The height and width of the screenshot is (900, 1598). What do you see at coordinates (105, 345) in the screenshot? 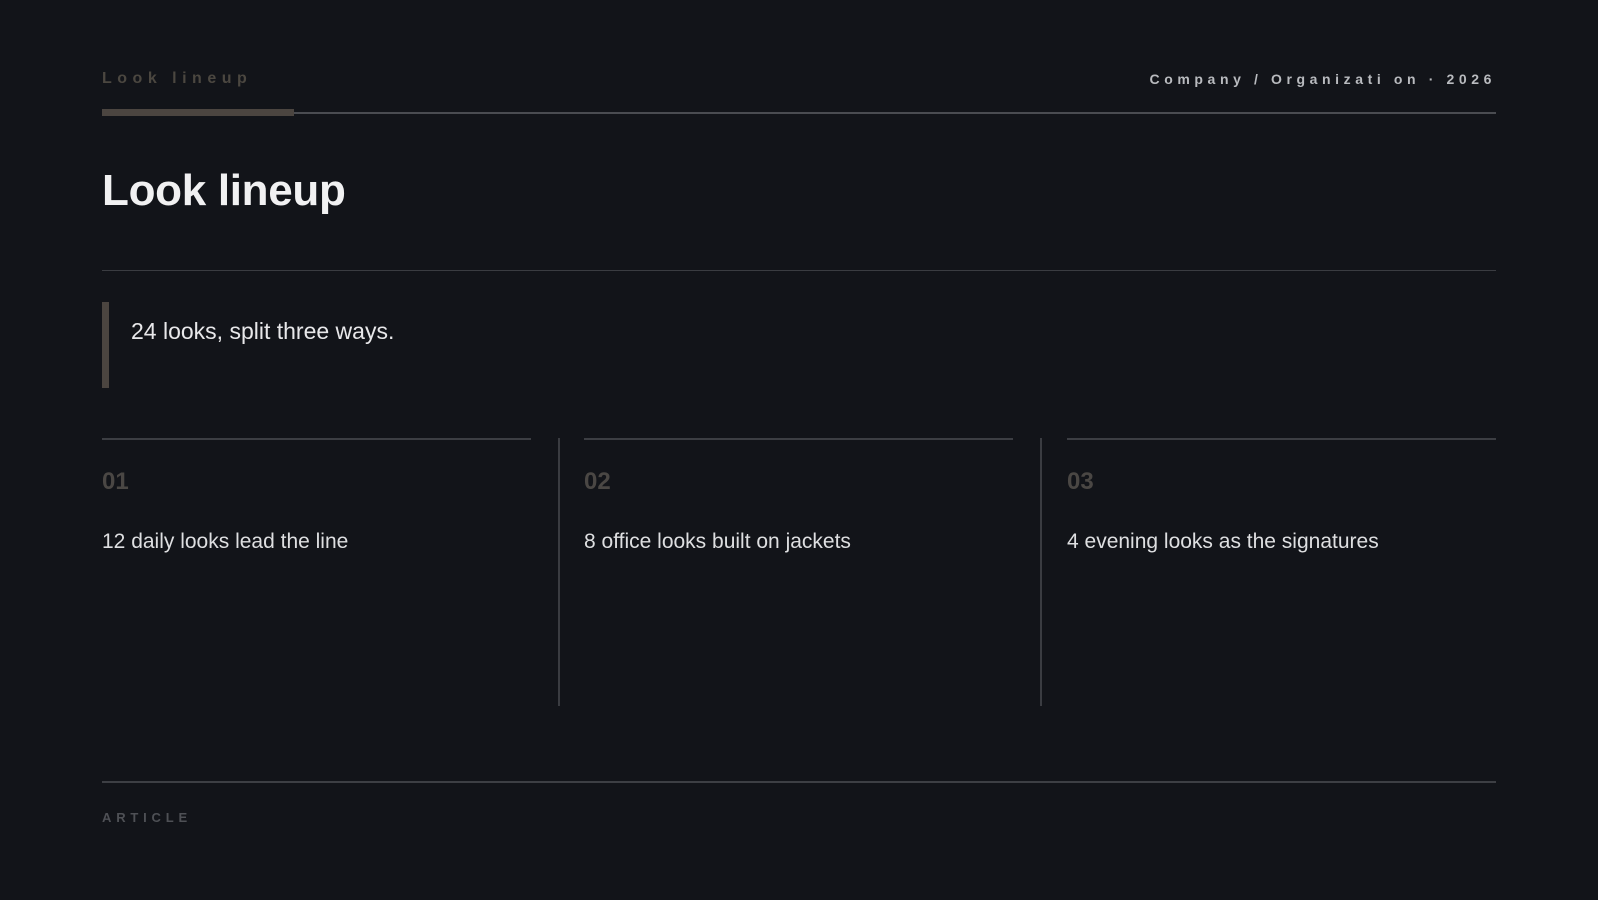
I see `quote-accent-bar` at bounding box center [105, 345].